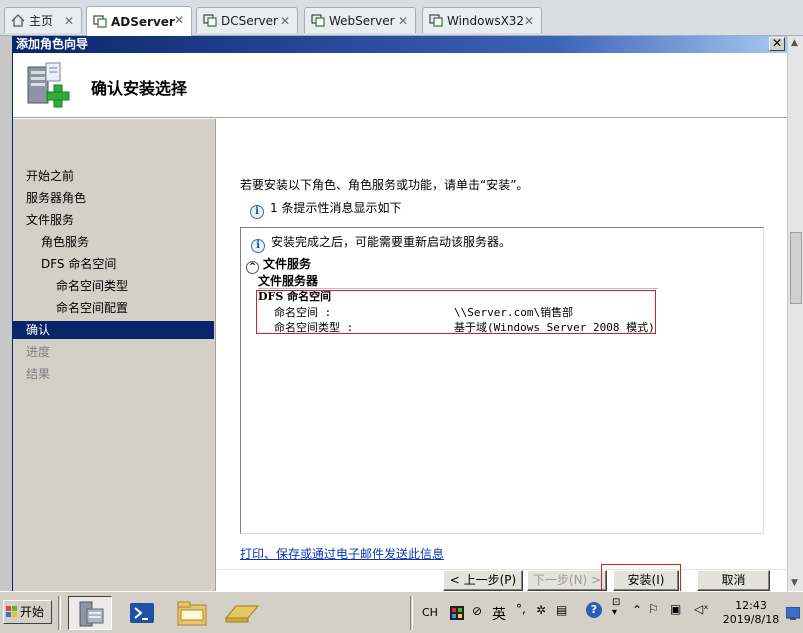 The image size is (803, 633). I want to click on nav-item-dfs-namespace: DFS 命名空间, so click(113, 264).